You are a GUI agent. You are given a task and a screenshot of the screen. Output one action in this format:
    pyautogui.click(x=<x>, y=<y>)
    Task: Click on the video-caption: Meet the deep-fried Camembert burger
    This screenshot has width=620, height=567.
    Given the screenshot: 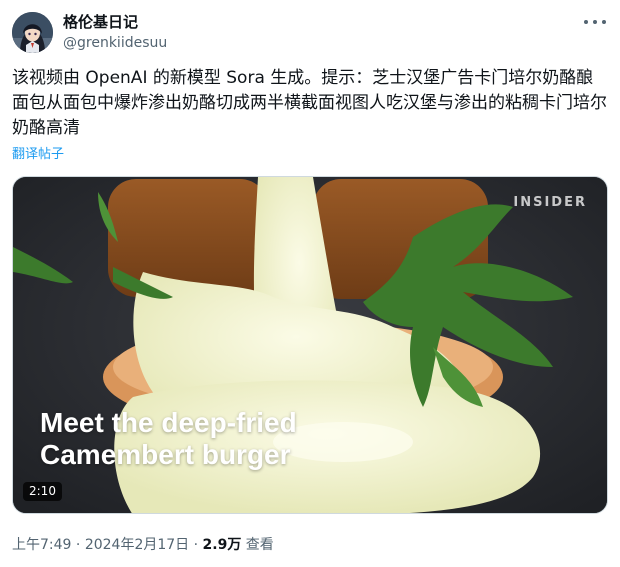 What is the action you would take?
    pyautogui.click(x=168, y=439)
    